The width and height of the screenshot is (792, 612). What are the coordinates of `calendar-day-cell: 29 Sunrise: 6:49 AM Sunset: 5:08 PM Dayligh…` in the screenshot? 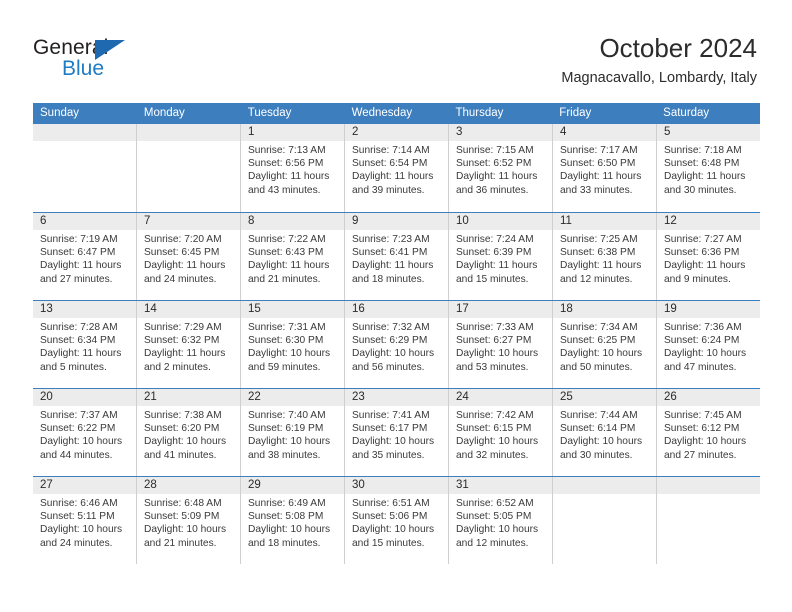 It's located at (292, 520).